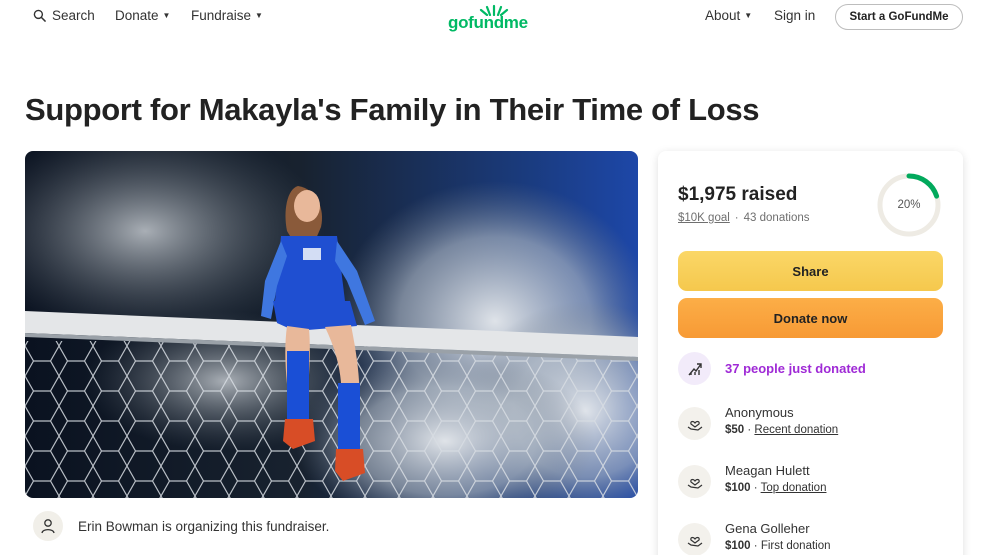 Image resolution: width=986 pixels, height=555 pixels. What do you see at coordinates (754, 538) in the screenshot?
I see `donor-item: Gena Golleher $100 · First donation` at bounding box center [754, 538].